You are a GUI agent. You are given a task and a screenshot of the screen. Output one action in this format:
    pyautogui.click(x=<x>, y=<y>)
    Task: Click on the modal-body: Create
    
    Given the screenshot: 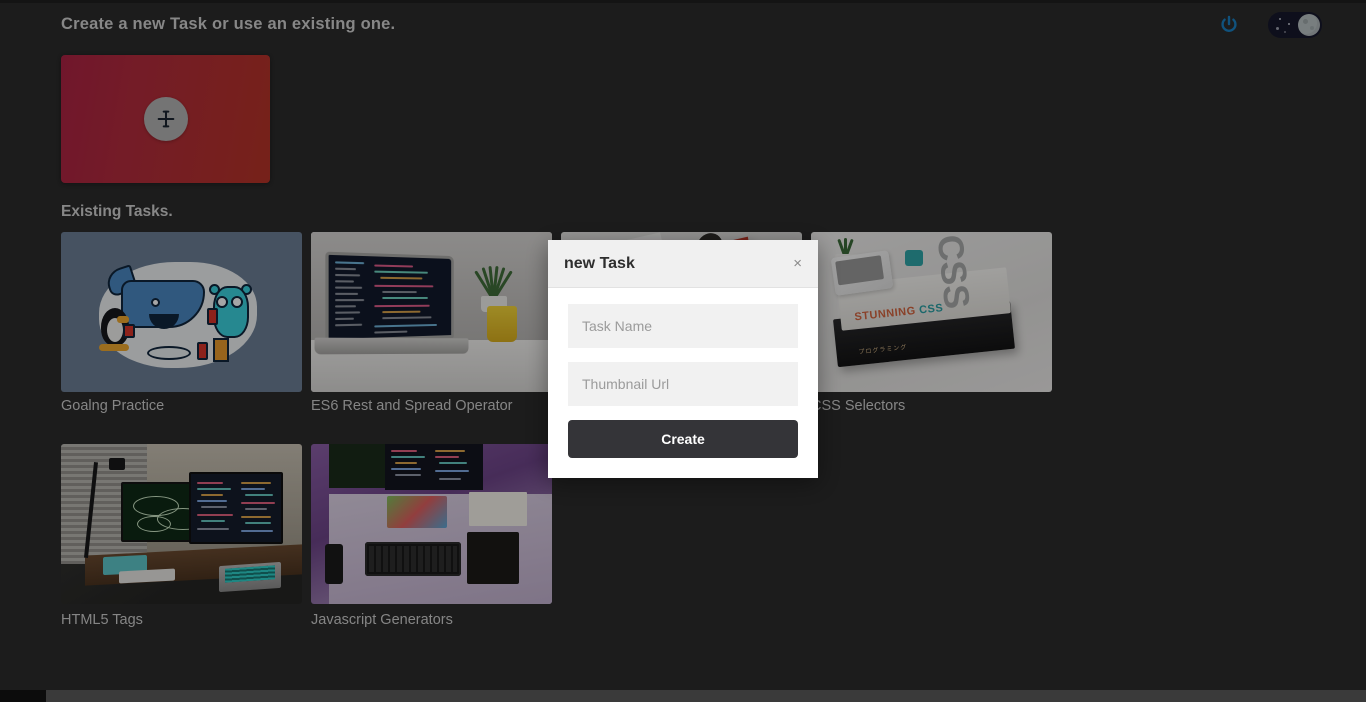 What is the action you would take?
    pyautogui.click(x=683, y=383)
    